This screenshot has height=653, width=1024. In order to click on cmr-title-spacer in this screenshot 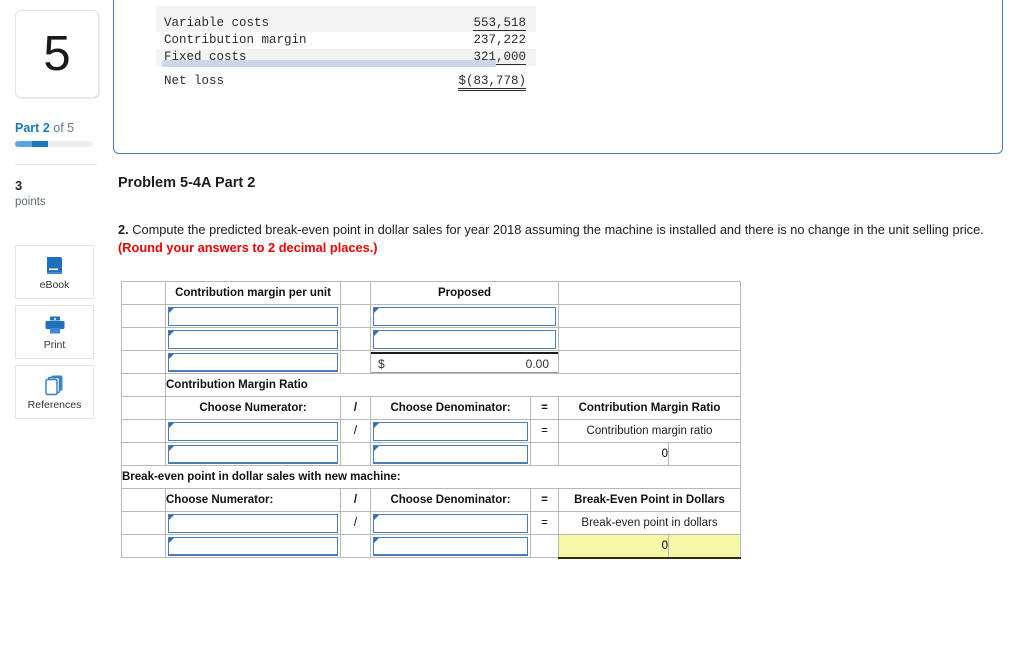, I will do `click(143, 385)`.